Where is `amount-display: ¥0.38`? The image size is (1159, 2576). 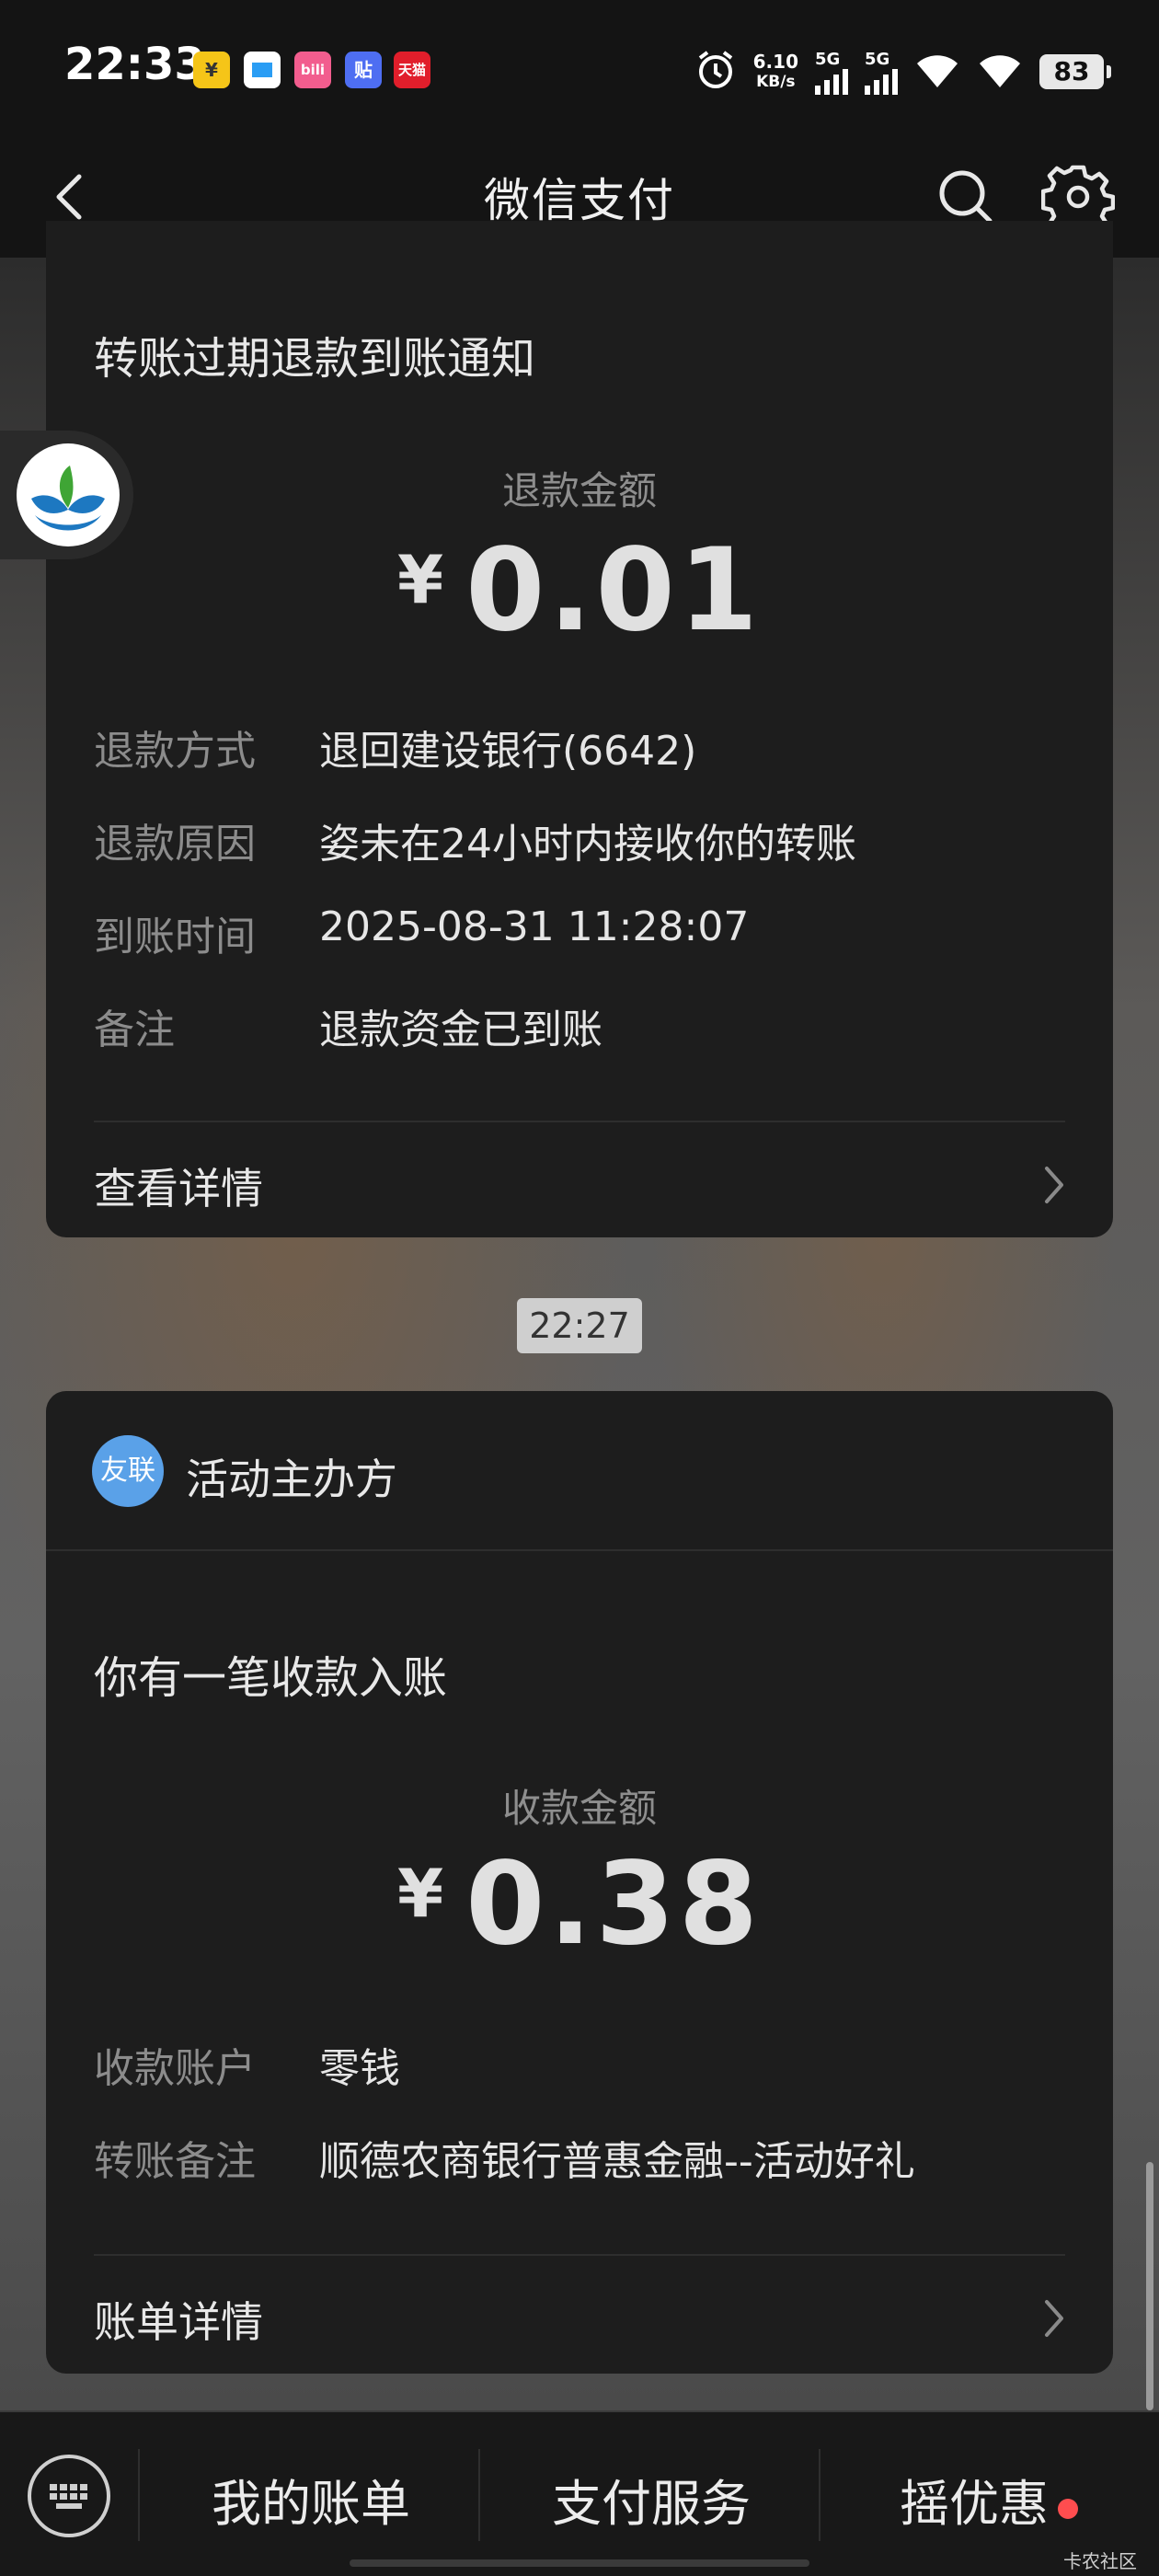 amount-display: ¥0.38 is located at coordinates (579, 1905).